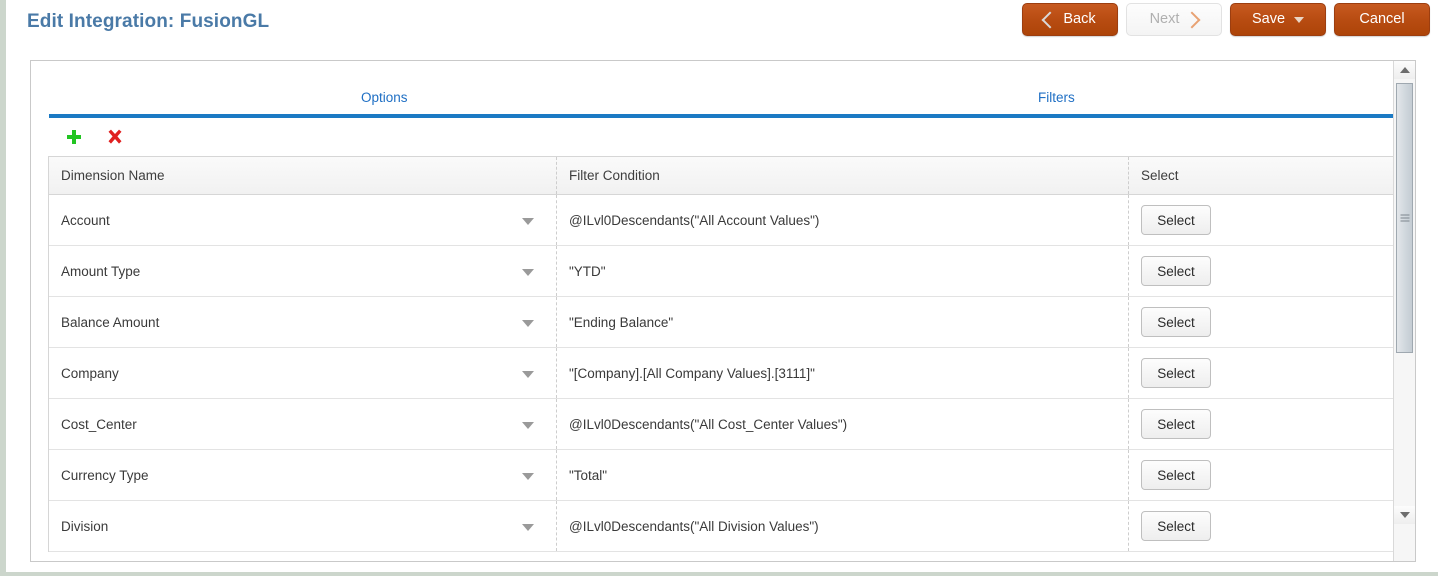 Image resolution: width=1438 pixels, height=576 pixels. What do you see at coordinates (843, 220) in the screenshot?
I see `filter-condition-cell: @ILvl0Descendants("All Account Values")` at bounding box center [843, 220].